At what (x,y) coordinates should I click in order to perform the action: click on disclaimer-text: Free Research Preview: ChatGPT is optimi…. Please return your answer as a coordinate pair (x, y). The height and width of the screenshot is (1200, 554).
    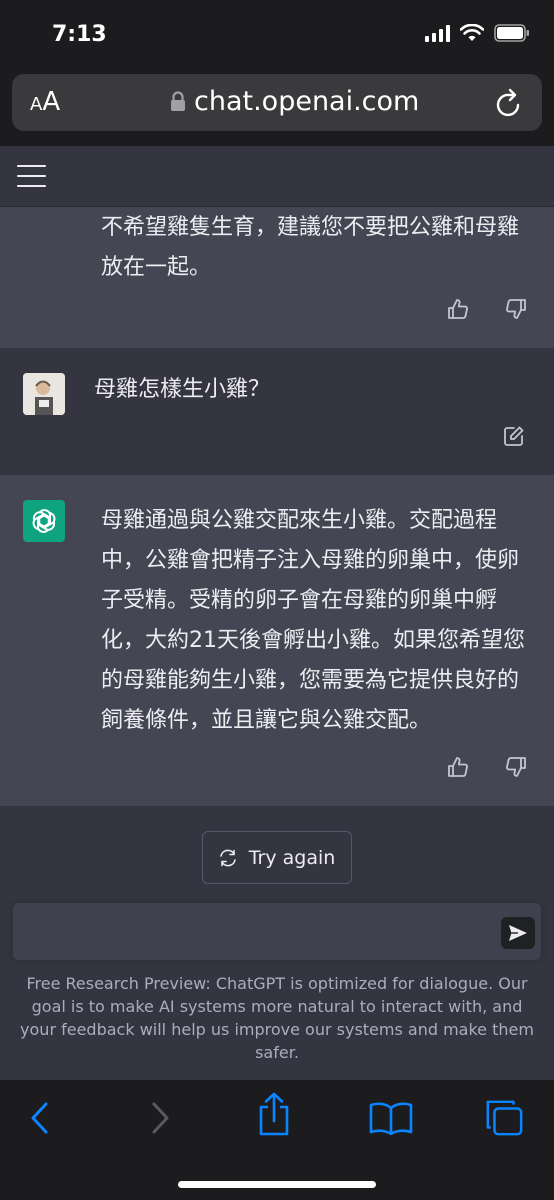
    Looking at the image, I should click on (277, 1018).